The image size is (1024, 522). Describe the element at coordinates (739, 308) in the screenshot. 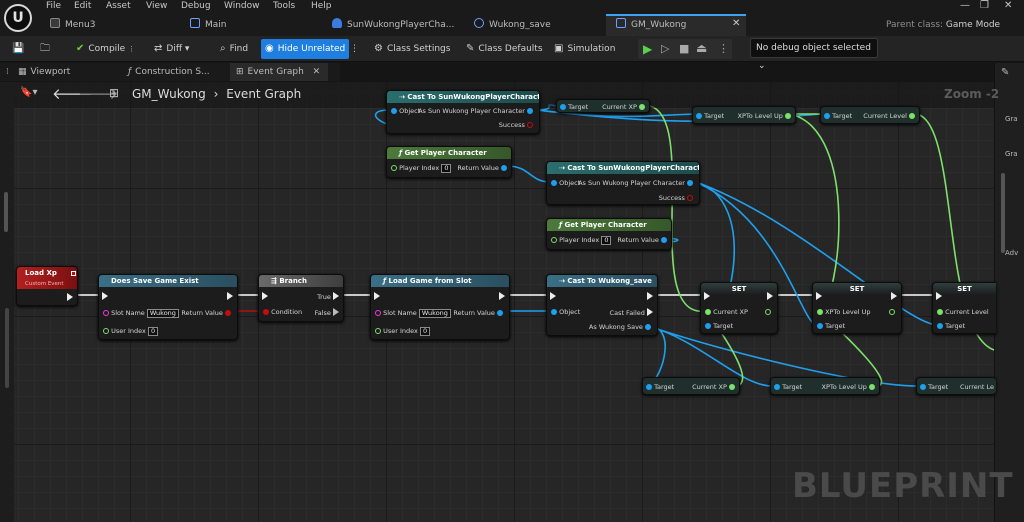

I see `node-set-current-xp: SET Current XP Target` at that location.